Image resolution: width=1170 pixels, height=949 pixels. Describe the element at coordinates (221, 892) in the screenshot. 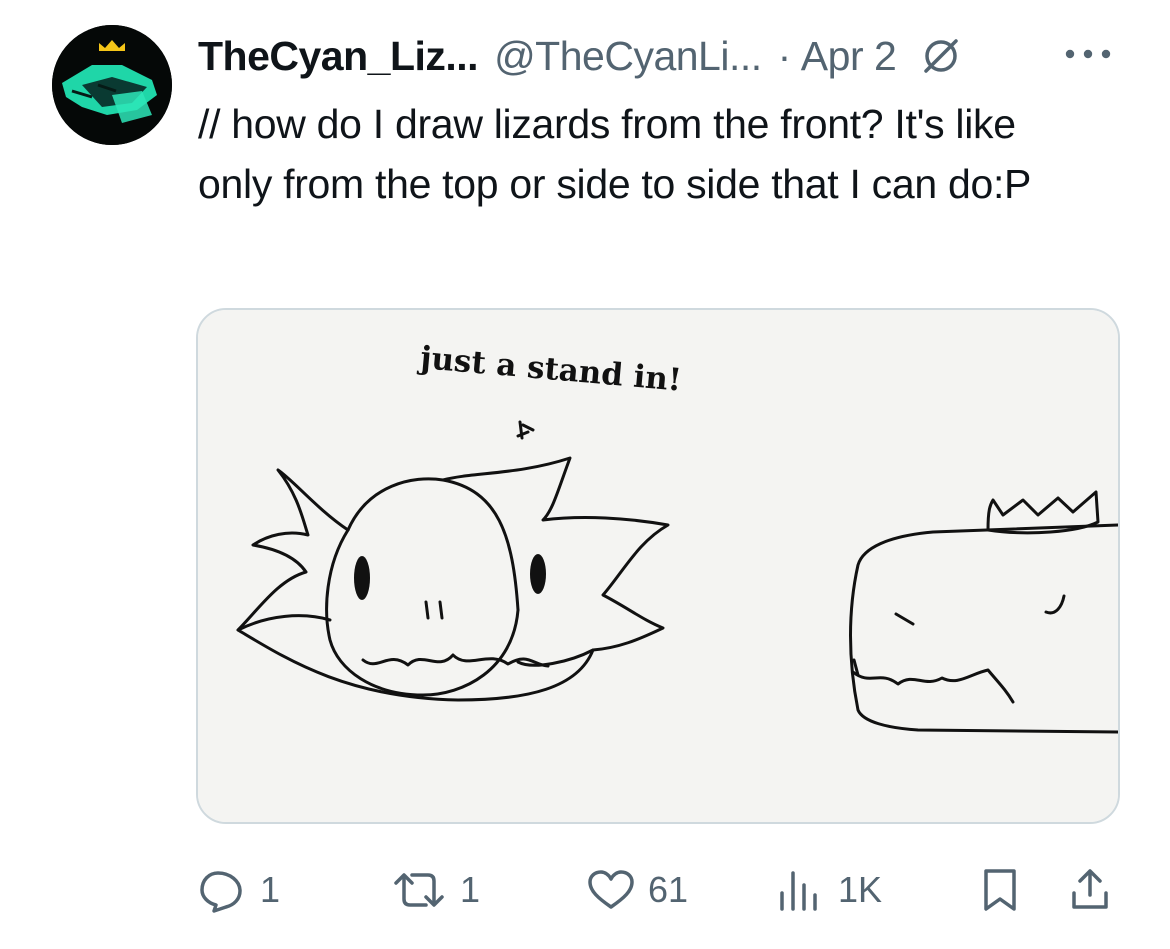

I see `reply-icon` at that location.